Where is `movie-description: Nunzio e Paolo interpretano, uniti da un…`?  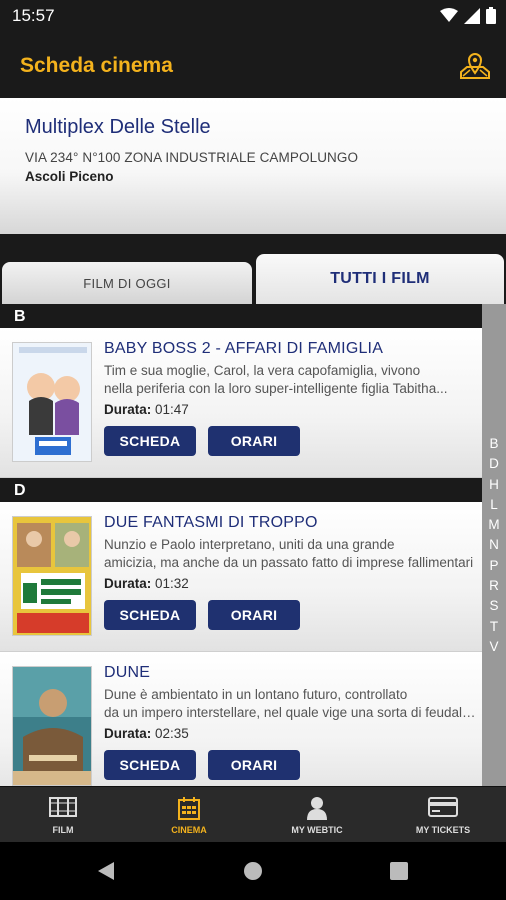 movie-description: Nunzio e Paolo interpretano, uniti da un… is located at coordinates (290, 554).